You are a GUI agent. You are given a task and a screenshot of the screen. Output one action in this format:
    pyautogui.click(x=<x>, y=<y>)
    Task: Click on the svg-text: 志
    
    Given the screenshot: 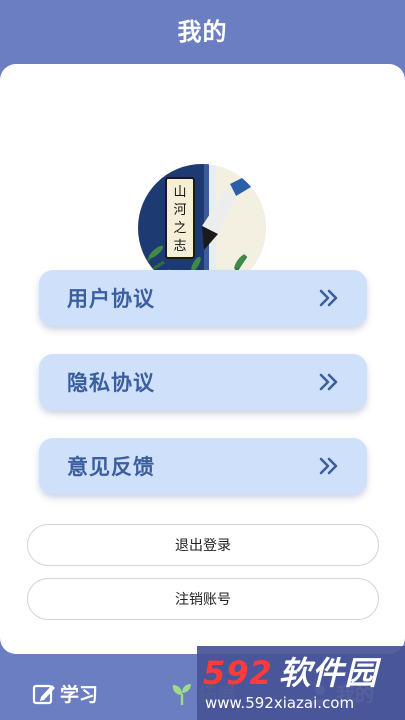 What is the action you would take?
    pyautogui.click(x=179, y=246)
    